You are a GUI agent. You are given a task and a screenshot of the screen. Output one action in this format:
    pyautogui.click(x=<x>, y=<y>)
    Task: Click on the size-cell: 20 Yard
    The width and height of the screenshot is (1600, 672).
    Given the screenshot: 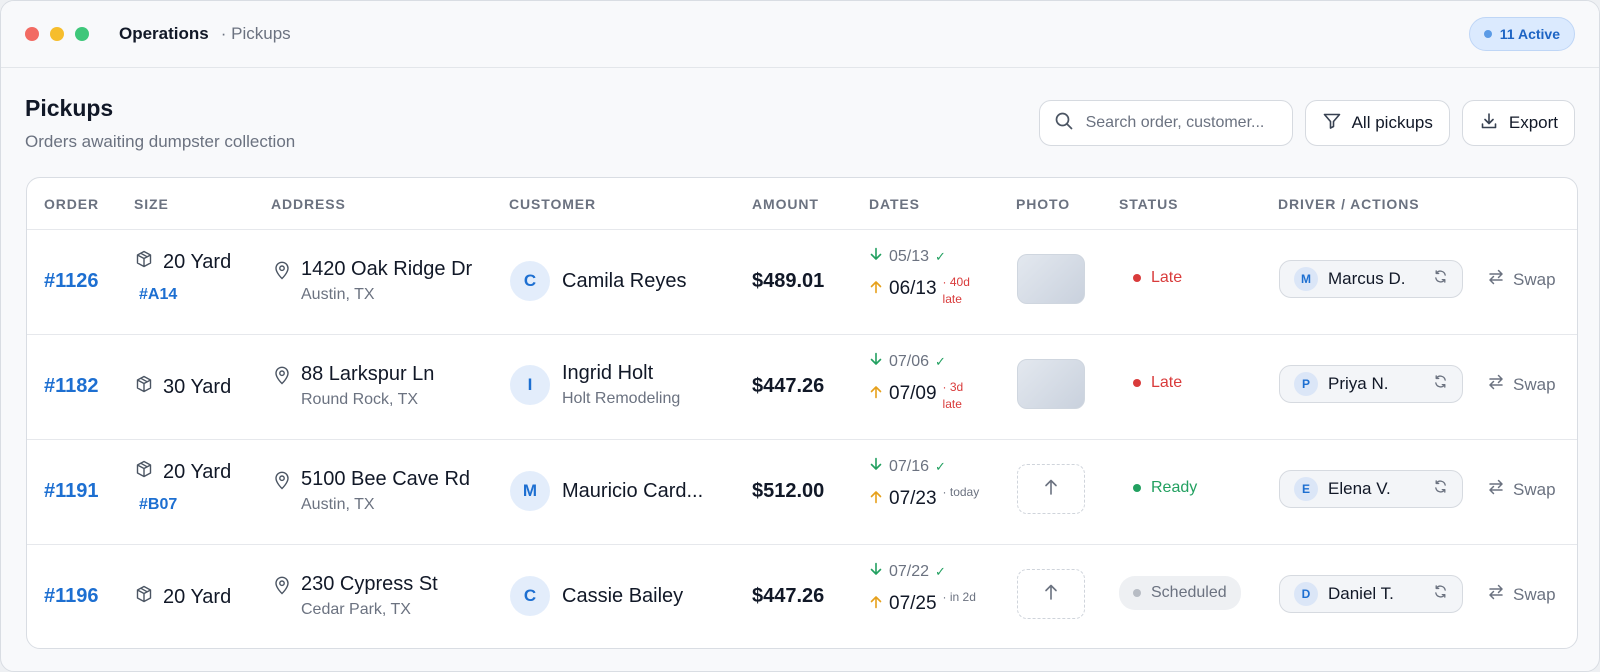 What is the action you would take?
    pyautogui.click(x=183, y=597)
    